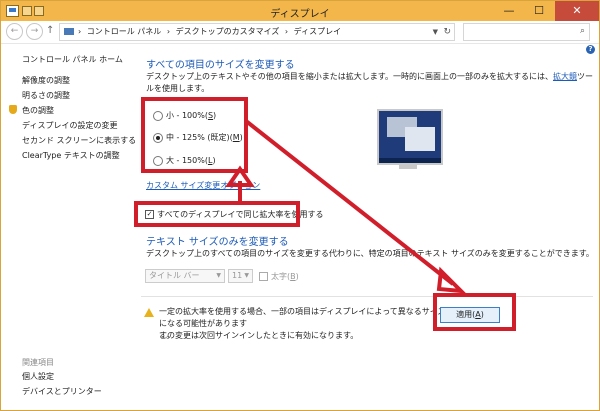 The image size is (600, 411). I want to click on arrow-diagonal-head, so click(451, 280).